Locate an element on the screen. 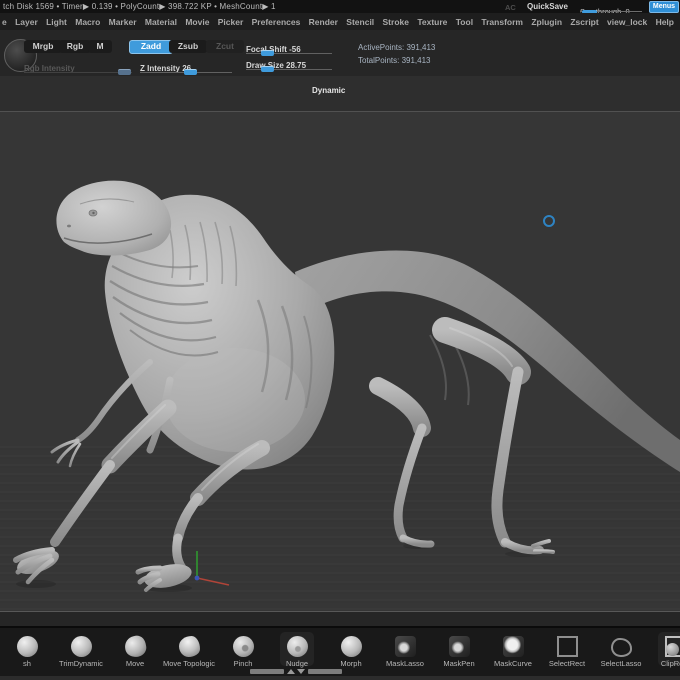 This screenshot has width=680, height=680. hind-leg-near is located at coordinates (493, 436).